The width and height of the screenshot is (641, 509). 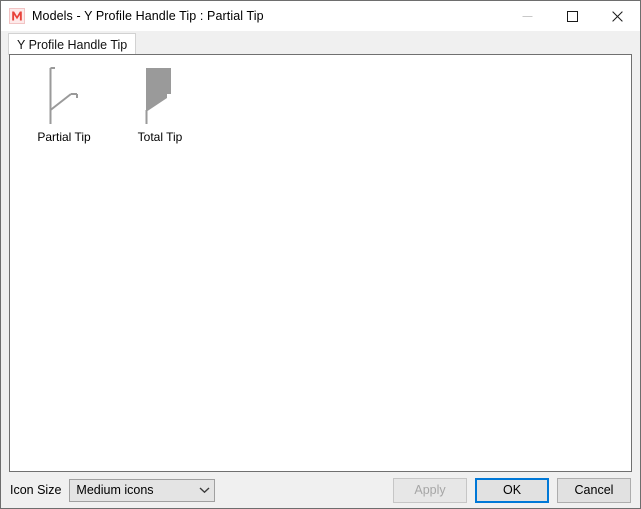 I want to click on icon-size-value: Medium icons, so click(x=115, y=490).